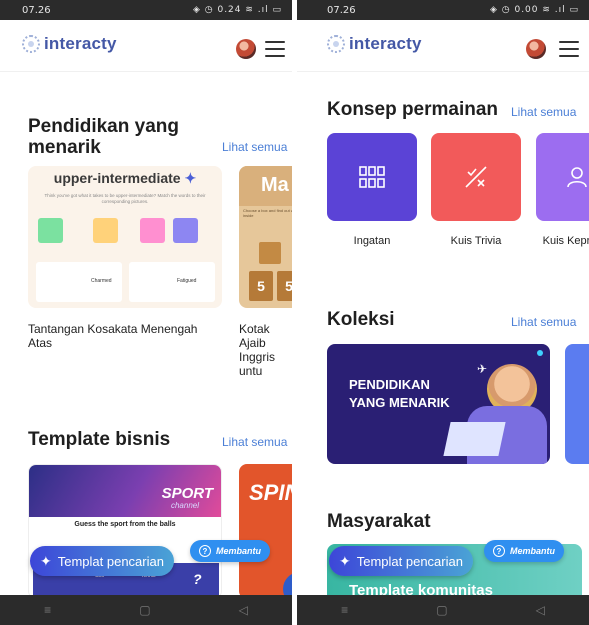  I want to click on tile-memory, so click(372, 177).